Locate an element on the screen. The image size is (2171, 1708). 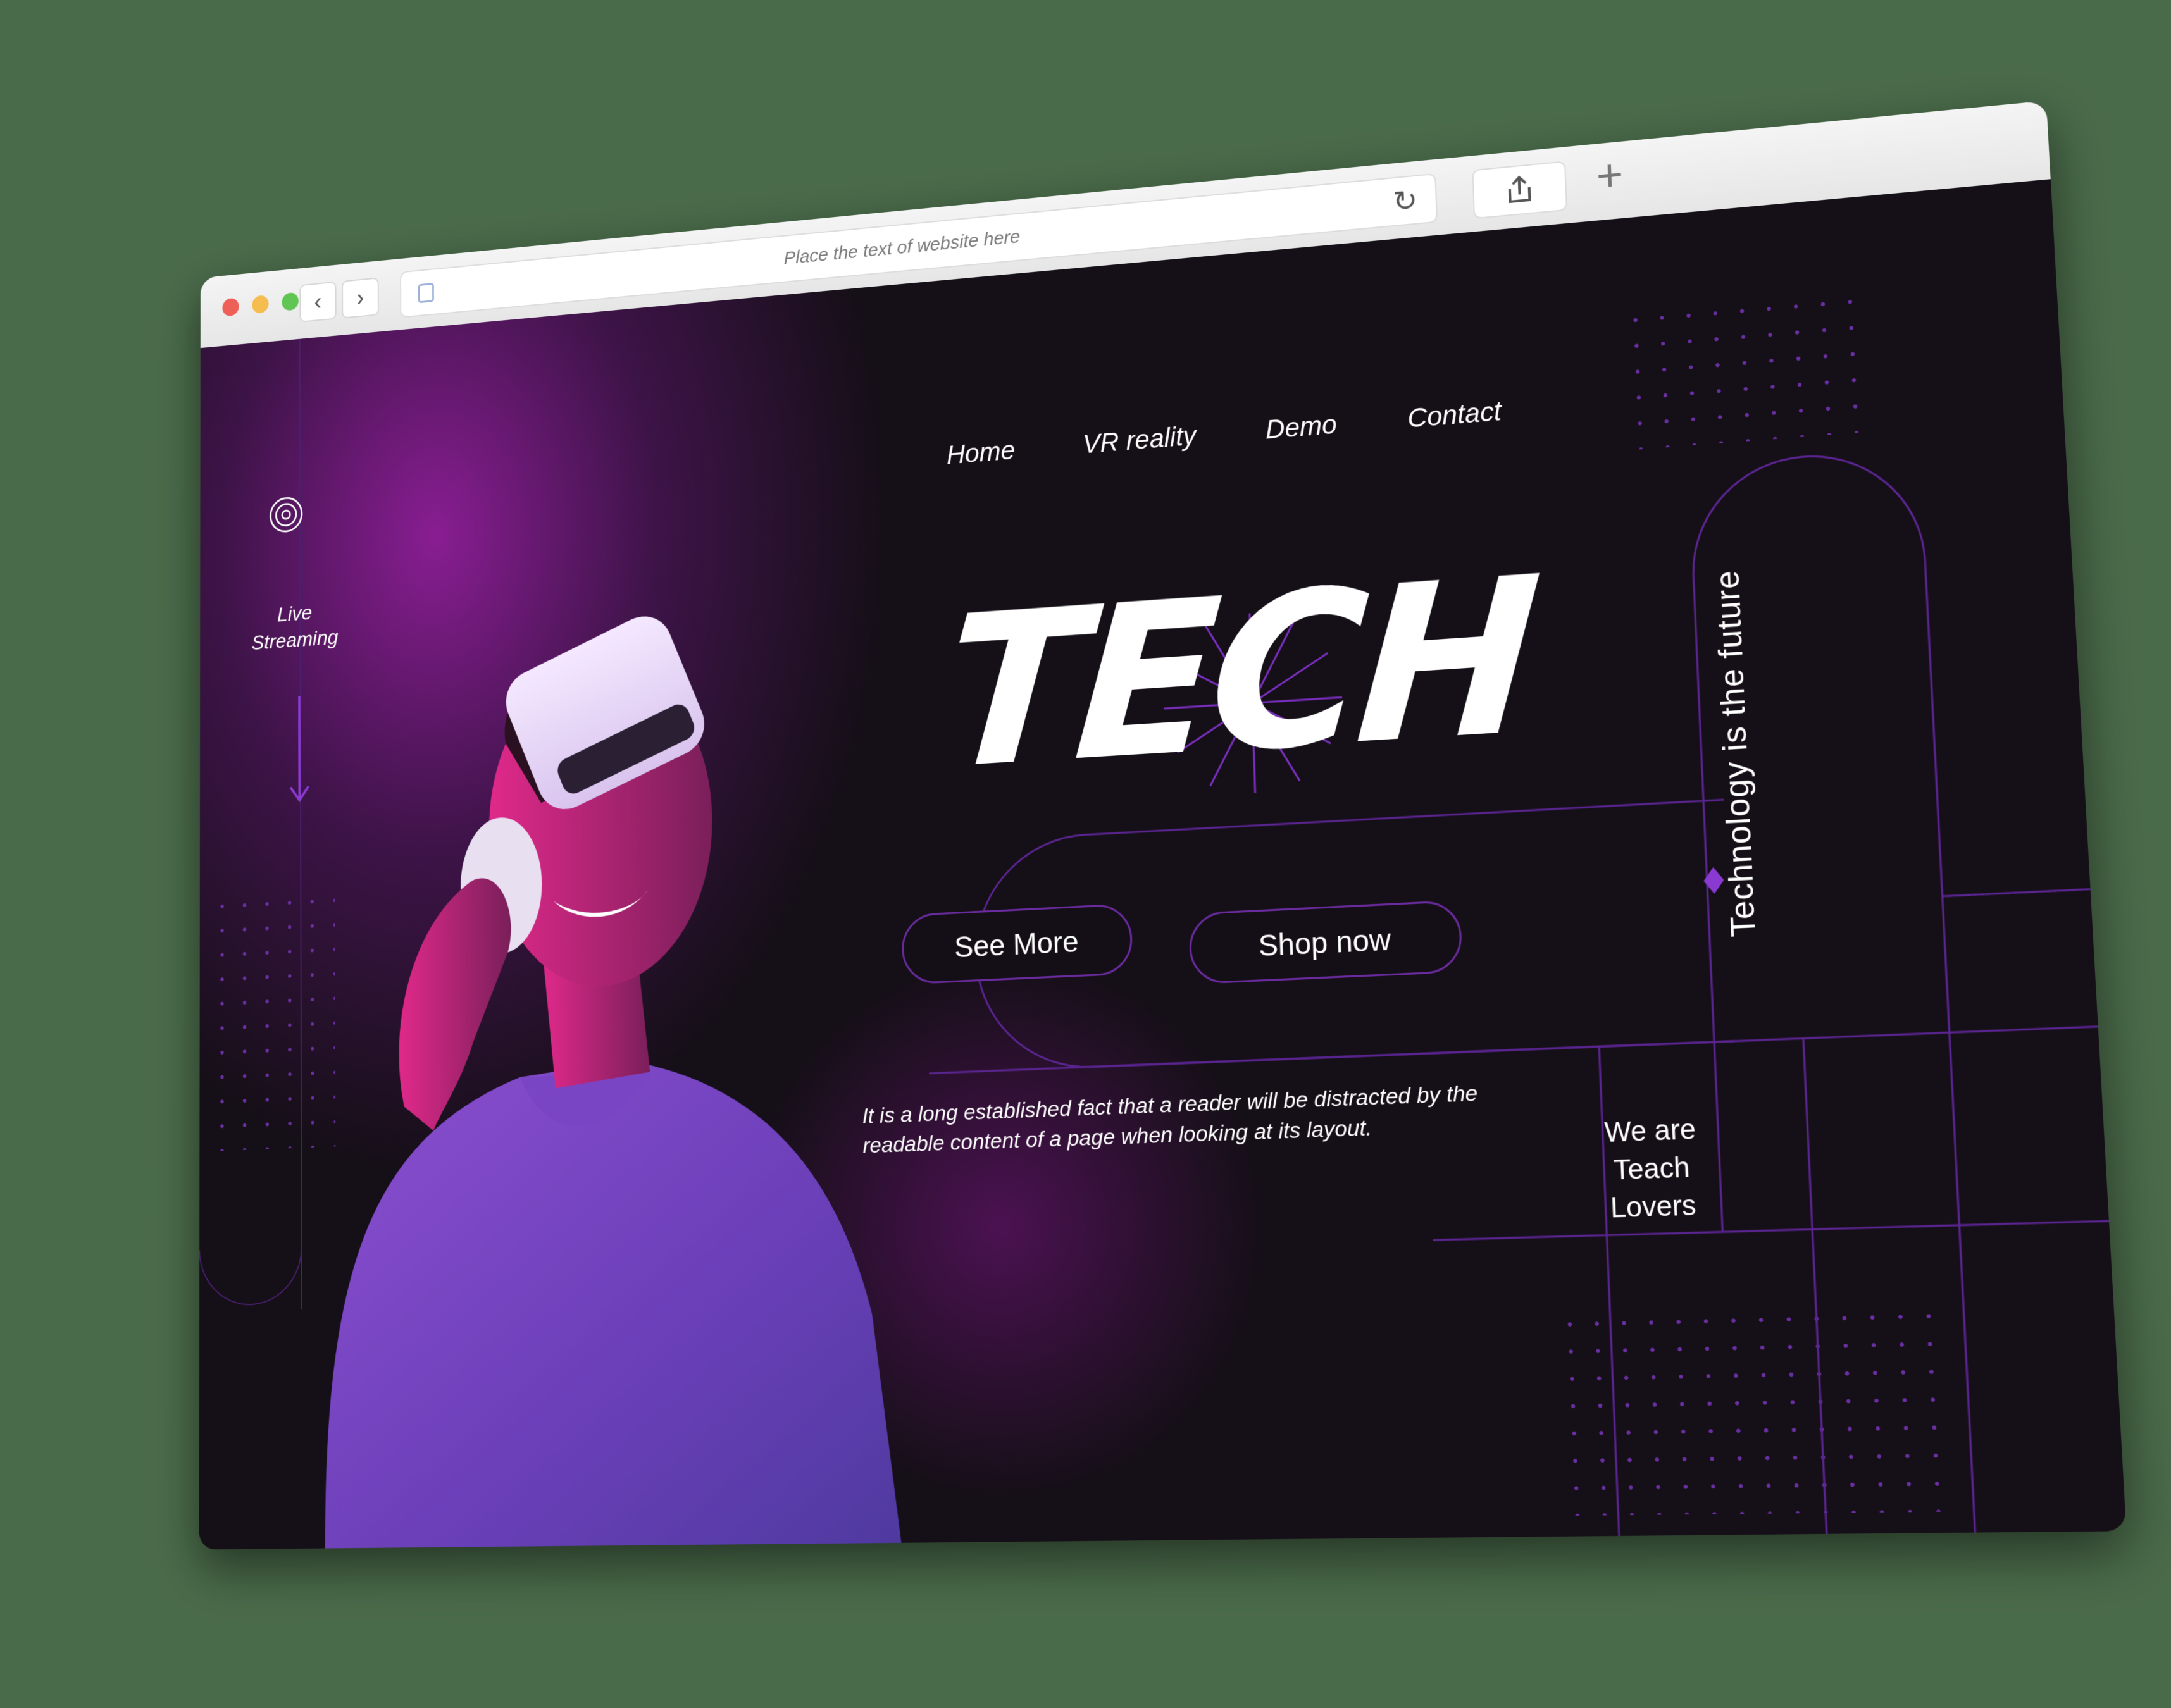
share-icon is located at coordinates (1519, 190).